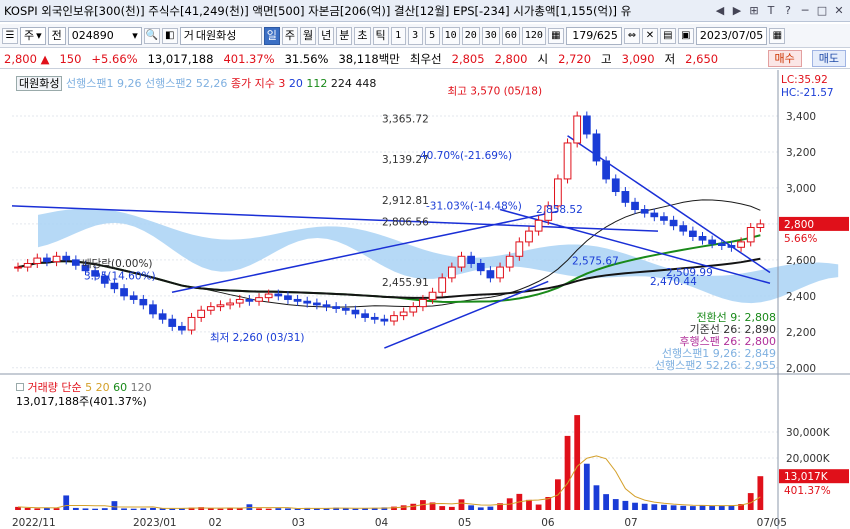  I want to click on period-month: 월, so click(308, 35).